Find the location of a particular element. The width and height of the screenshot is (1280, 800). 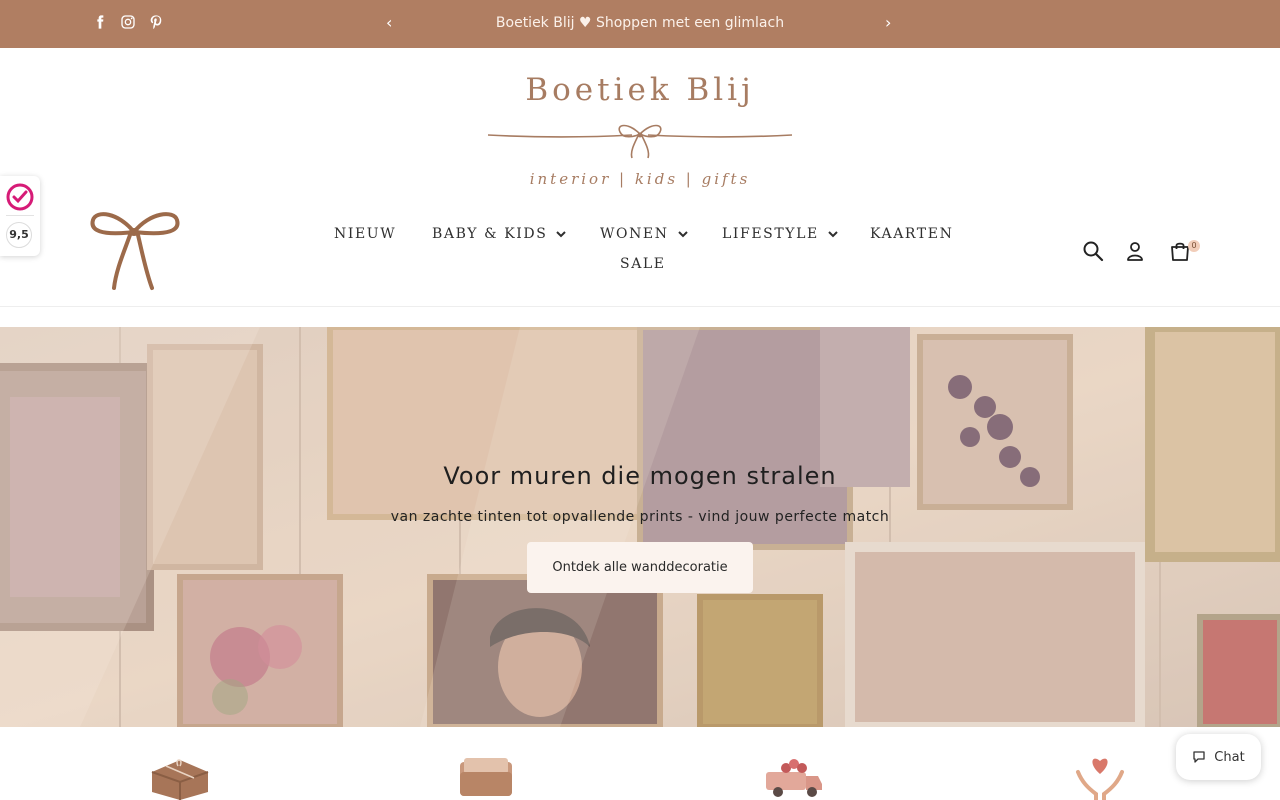

logo-tagline: interior | kids | gifts is located at coordinates (640, 179).